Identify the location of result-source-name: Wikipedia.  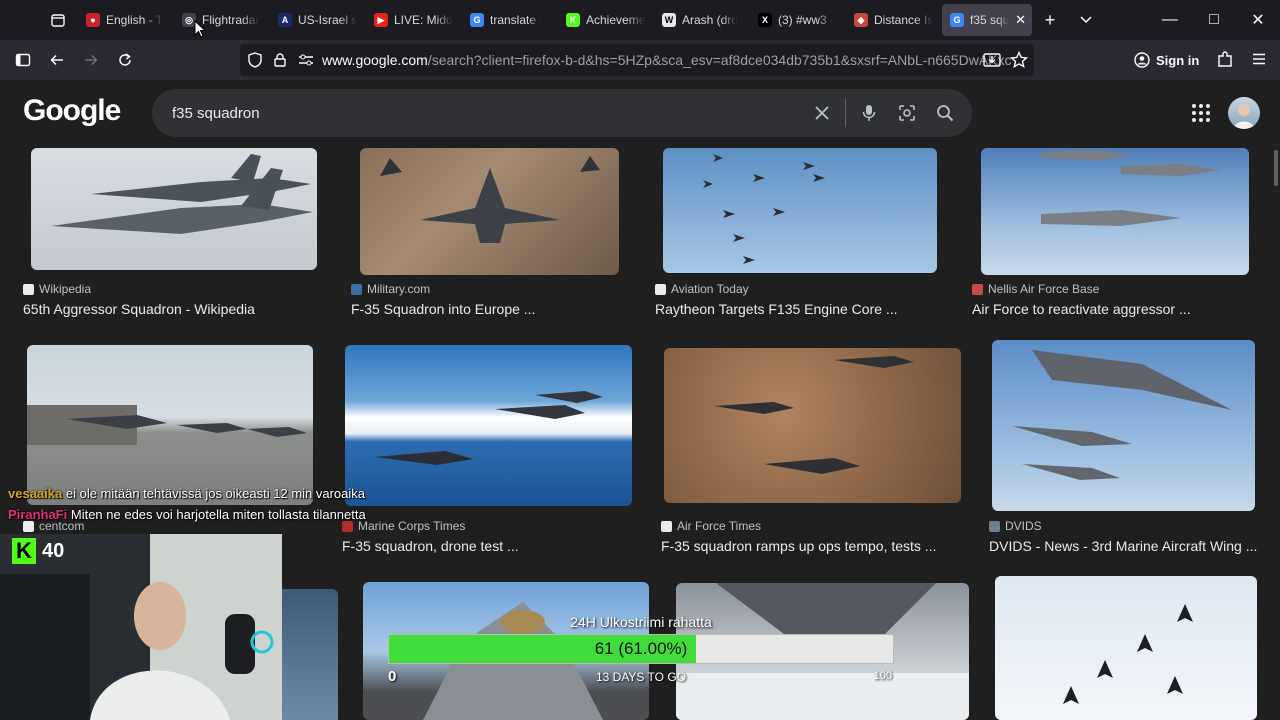
(65, 289).